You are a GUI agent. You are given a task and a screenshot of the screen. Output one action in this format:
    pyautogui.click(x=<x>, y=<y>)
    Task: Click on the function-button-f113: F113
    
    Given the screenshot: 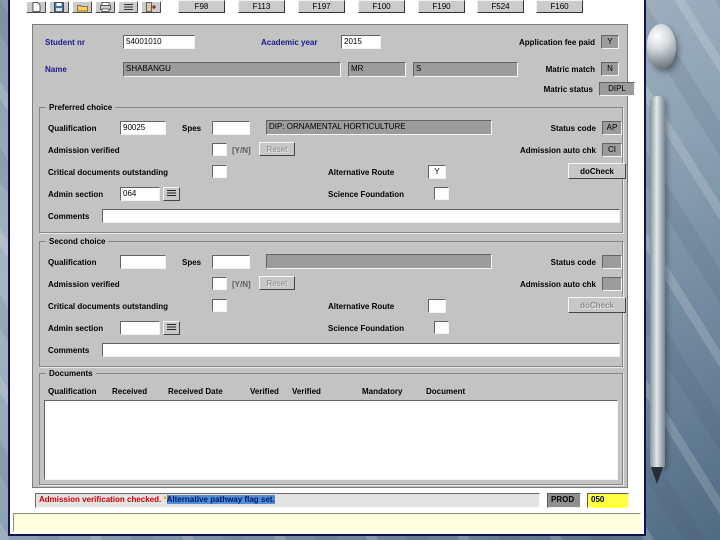 What is the action you would take?
    pyautogui.click(x=261, y=6)
    